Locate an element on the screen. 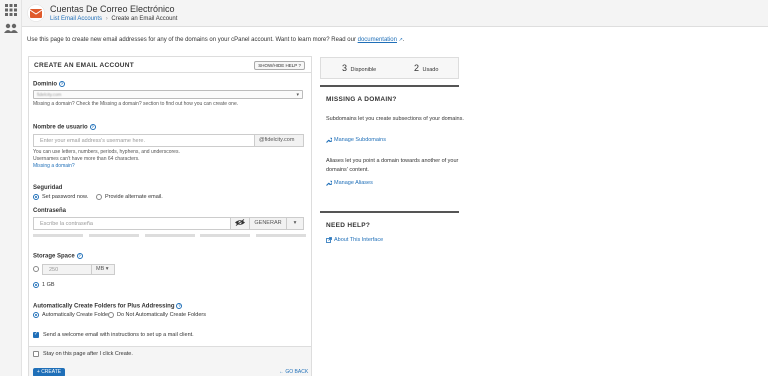 Image resolution: width=768 pixels, height=376 pixels. create-button-label: CREATE is located at coordinates (51, 372).